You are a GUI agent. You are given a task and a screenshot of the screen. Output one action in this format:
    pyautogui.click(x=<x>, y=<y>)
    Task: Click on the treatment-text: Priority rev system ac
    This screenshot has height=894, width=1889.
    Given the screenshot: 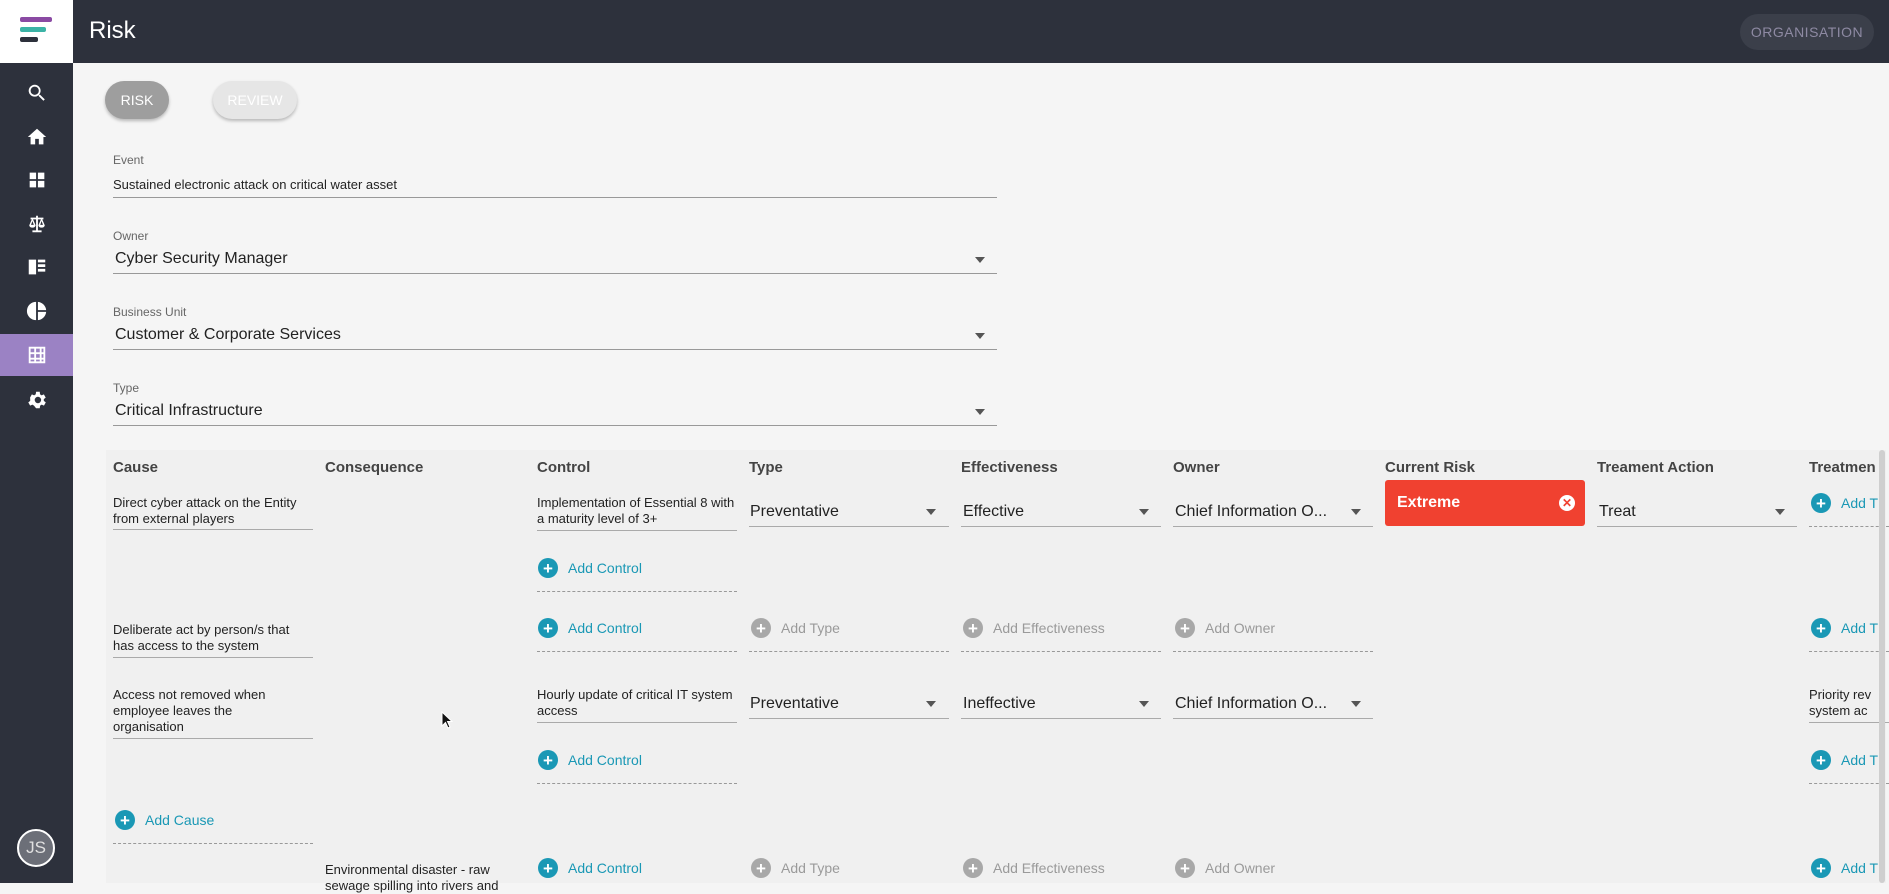 What is the action you would take?
    pyautogui.click(x=1842, y=704)
    